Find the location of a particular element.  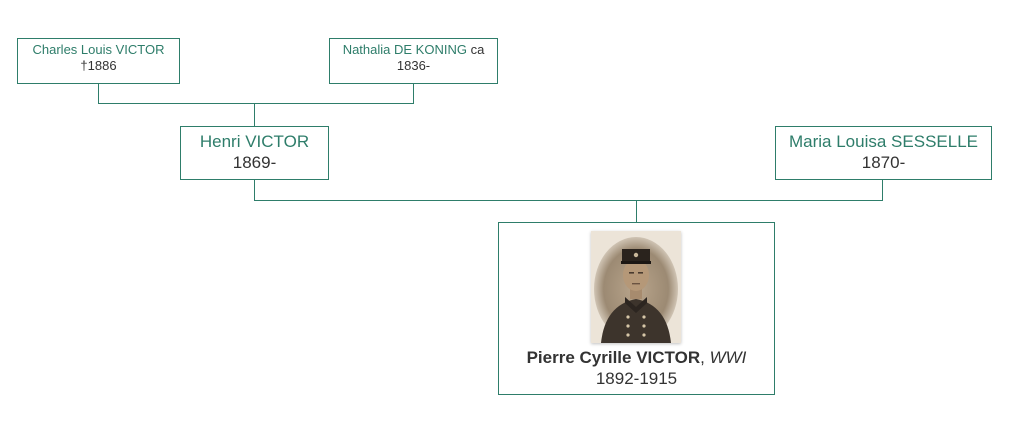

father-drop is located at coordinates (254, 190).